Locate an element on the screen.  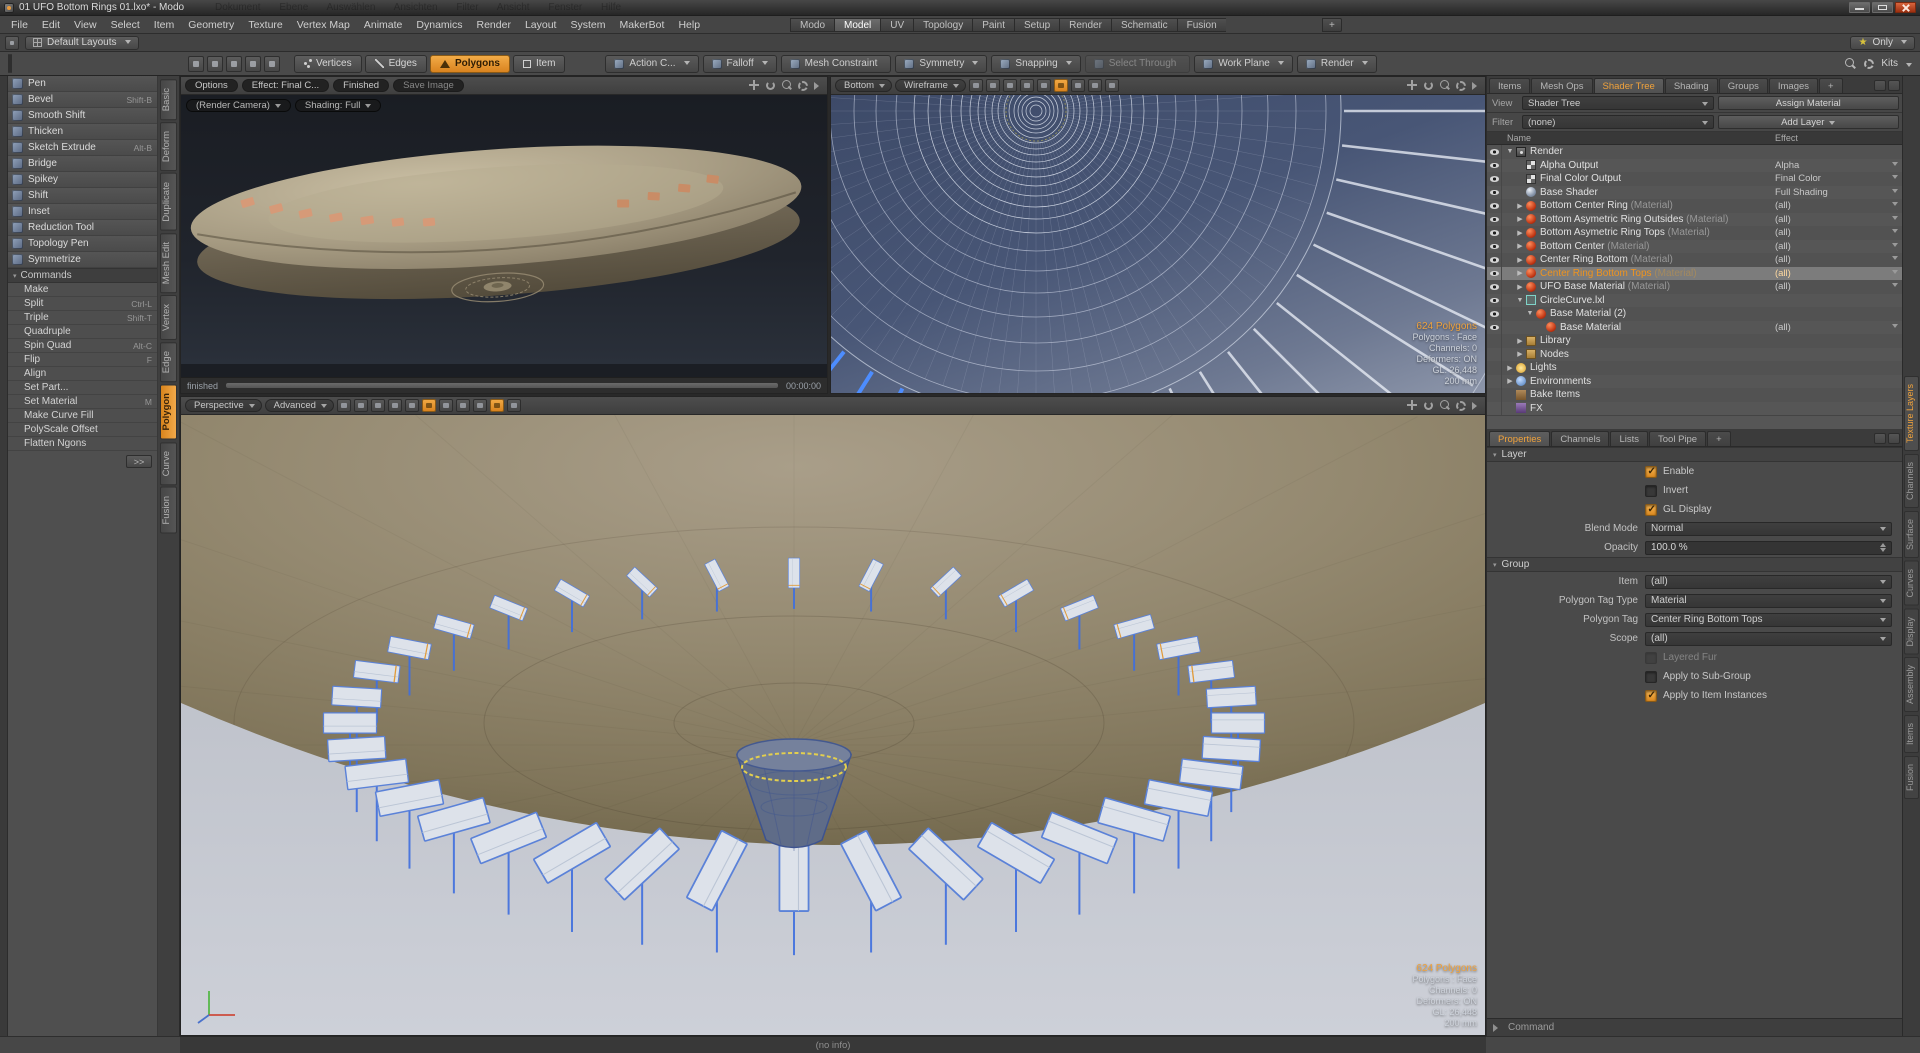
layer-effect: Final Color is located at coordinates (1798, 178).